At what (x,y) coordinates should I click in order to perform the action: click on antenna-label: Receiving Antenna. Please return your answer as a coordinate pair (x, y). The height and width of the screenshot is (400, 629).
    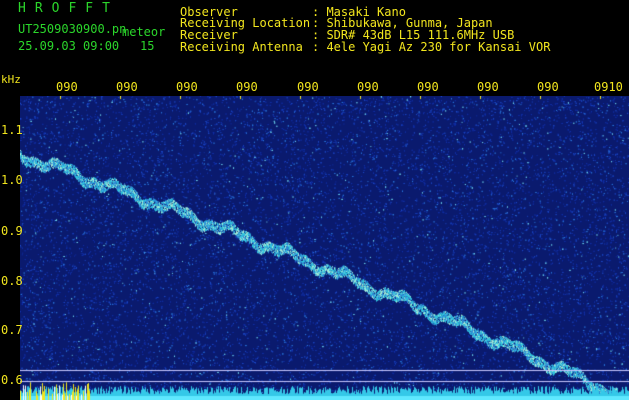
    Looking at the image, I should click on (241, 47).